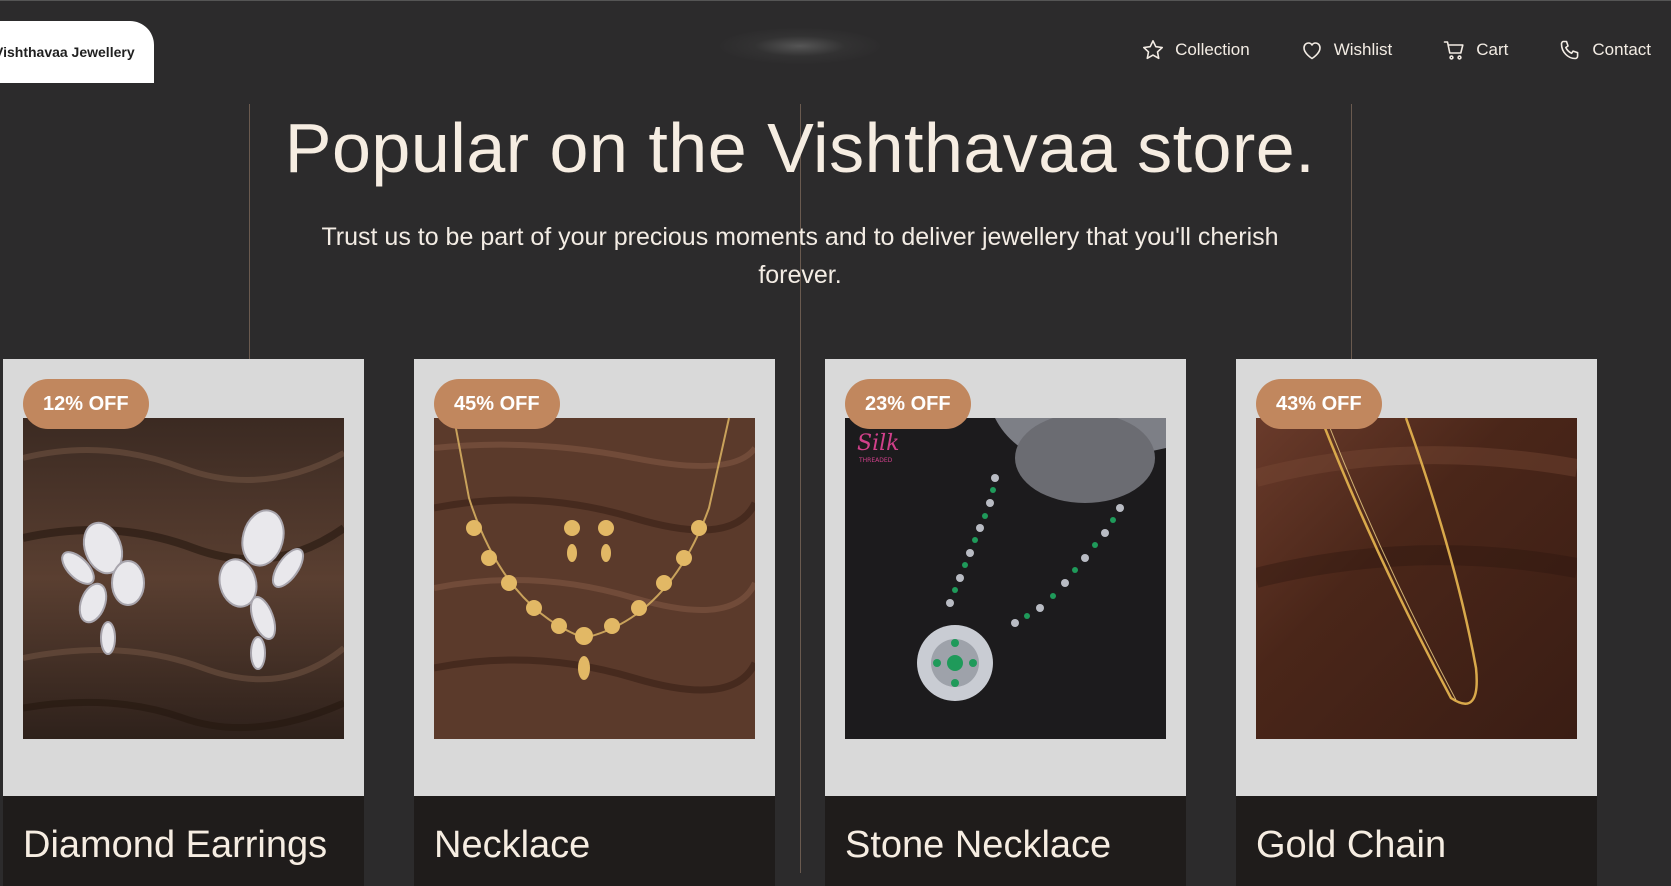  Describe the element at coordinates (1319, 404) in the screenshot. I see `discount-badge: 43% OFF` at that location.